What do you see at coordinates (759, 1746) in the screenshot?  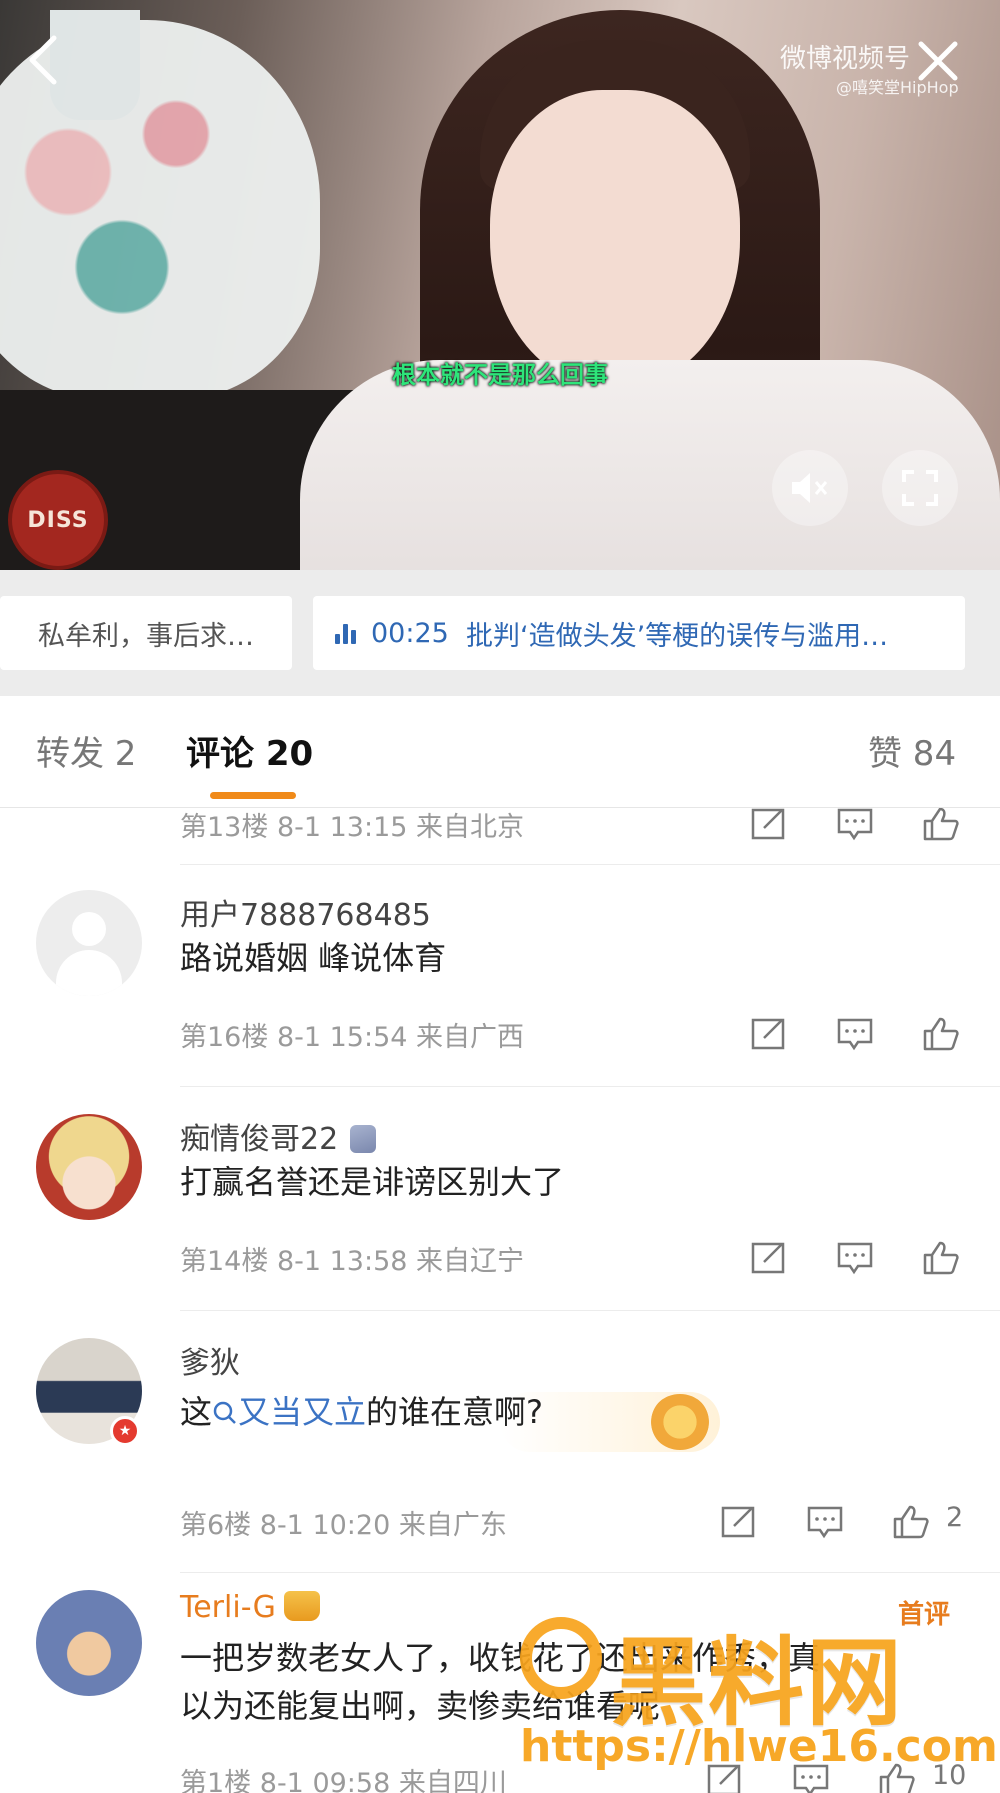 I see `watermark-url: https://hlwe16.com` at bounding box center [759, 1746].